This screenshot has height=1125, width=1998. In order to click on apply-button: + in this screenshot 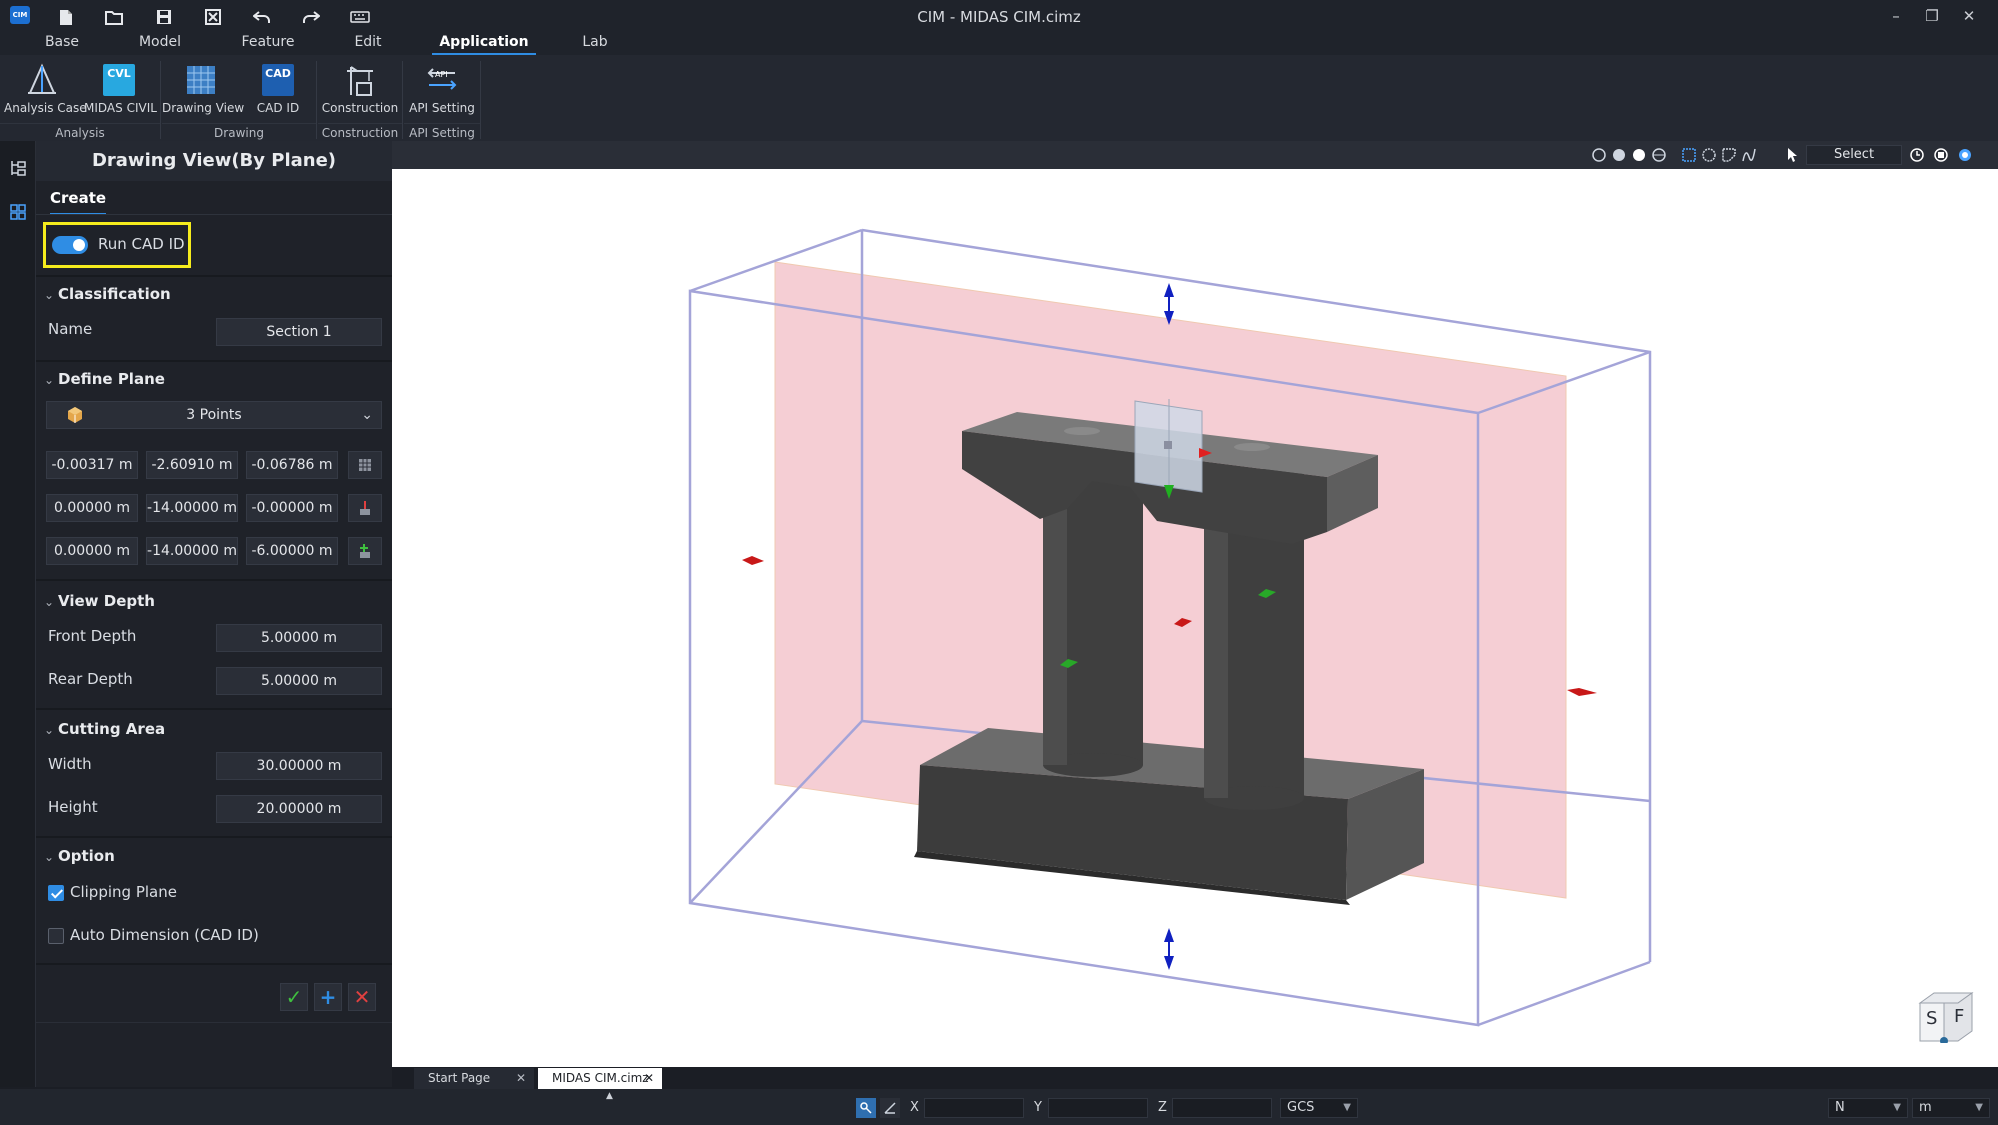, I will do `click(328, 997)`.